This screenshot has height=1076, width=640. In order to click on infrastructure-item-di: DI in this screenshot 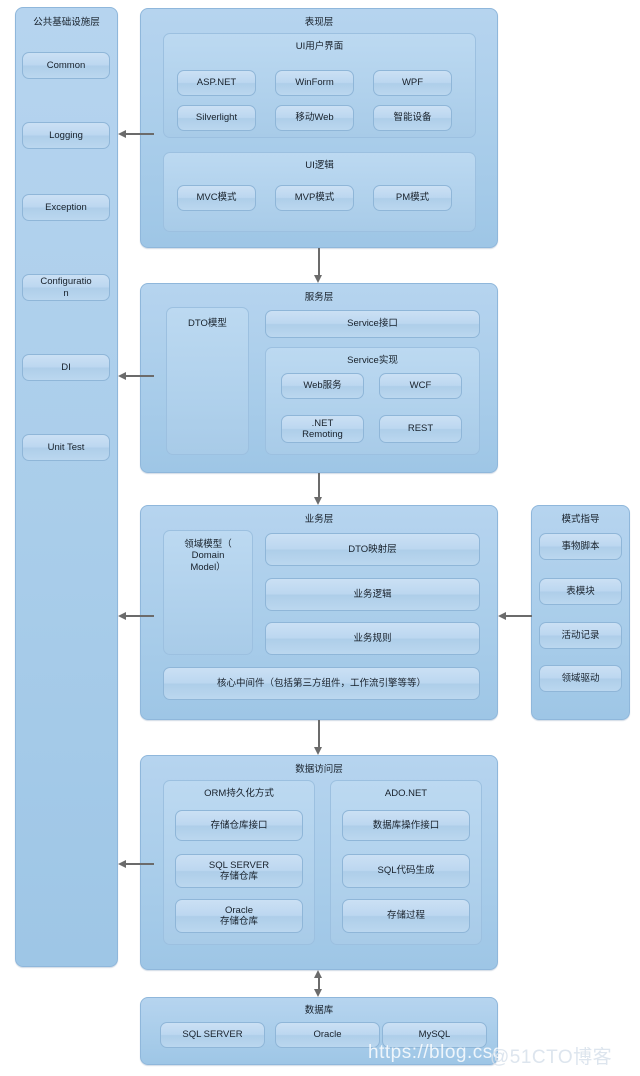, I will do `click(66, 367)`.